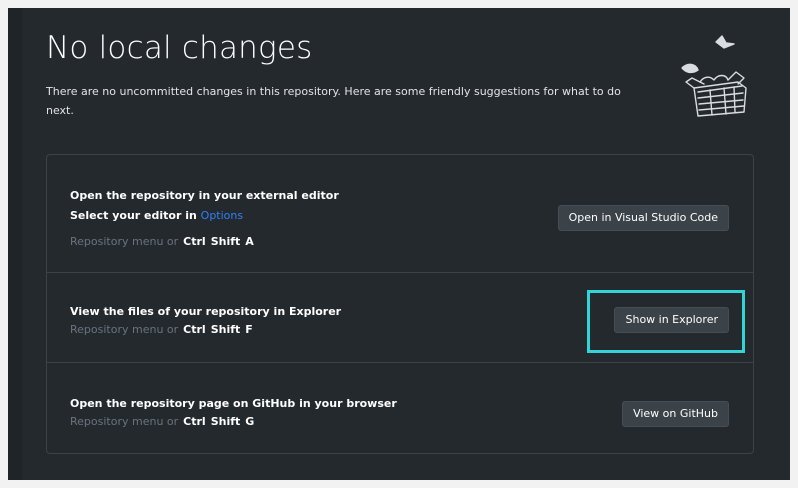  What do you see at coordinates (690, 68) in the screenshot?
I see `leaf-icon` at bounding box center [690, 68].